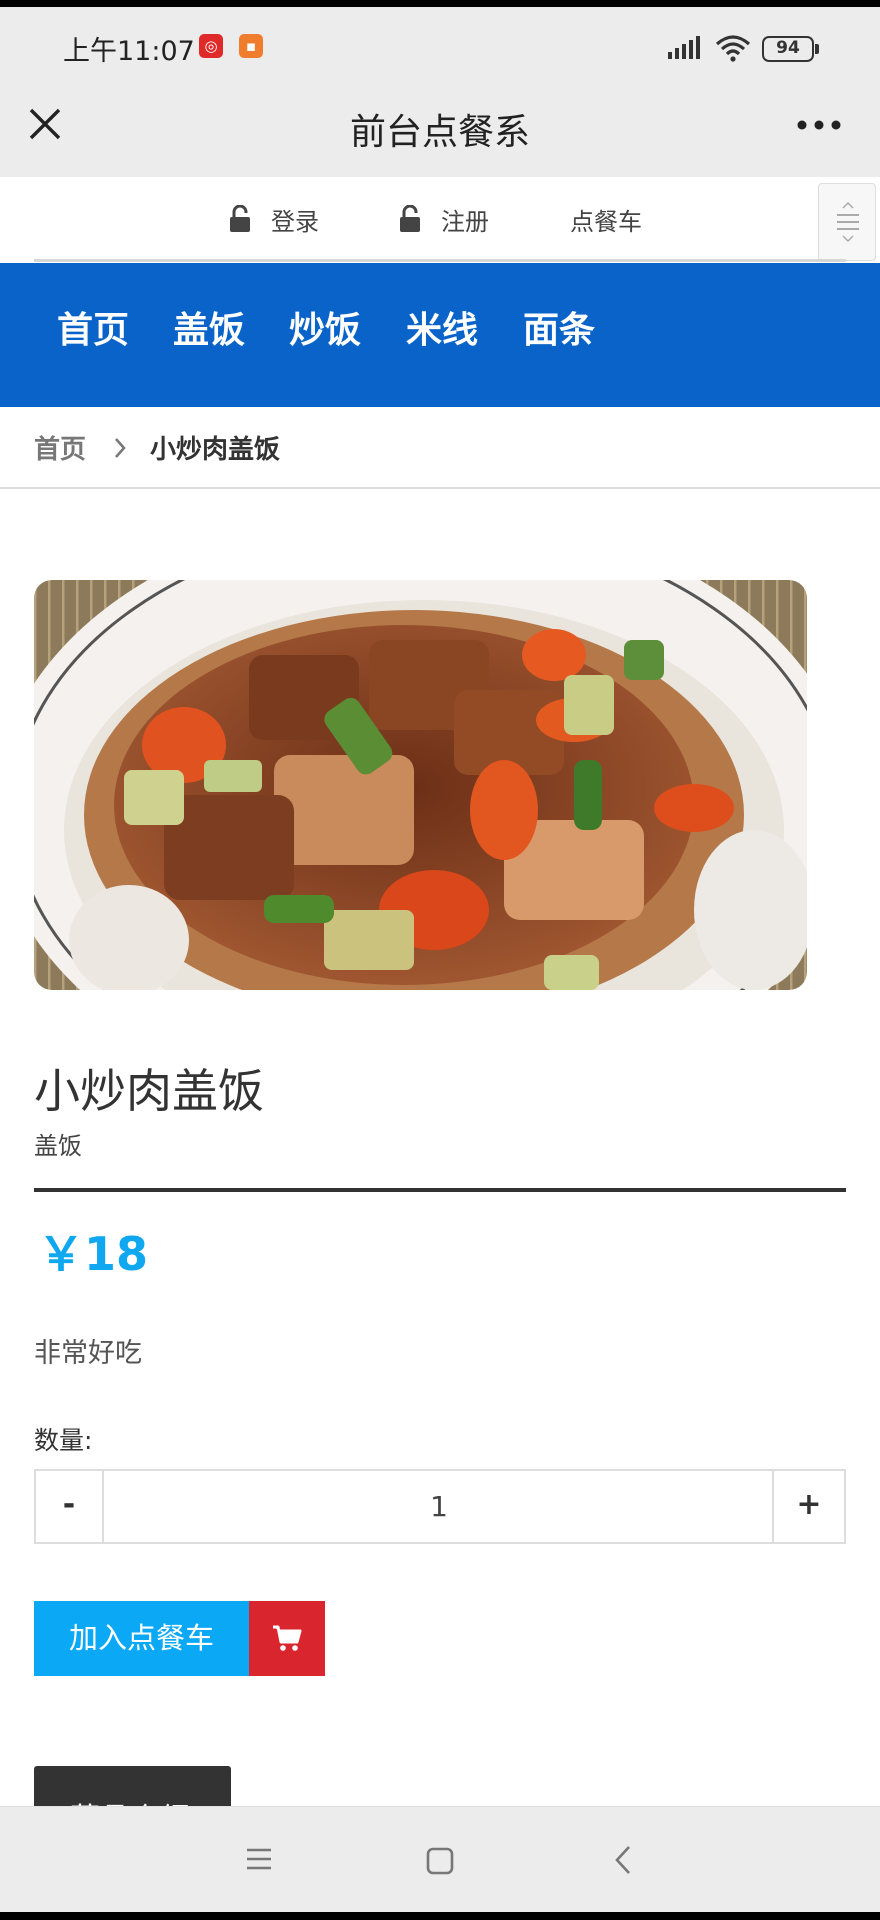  What do you see at coordinates (88, 1353) in the screenshot?
I see `product-description: 非常好吃` at bounding box center [88, 1353].